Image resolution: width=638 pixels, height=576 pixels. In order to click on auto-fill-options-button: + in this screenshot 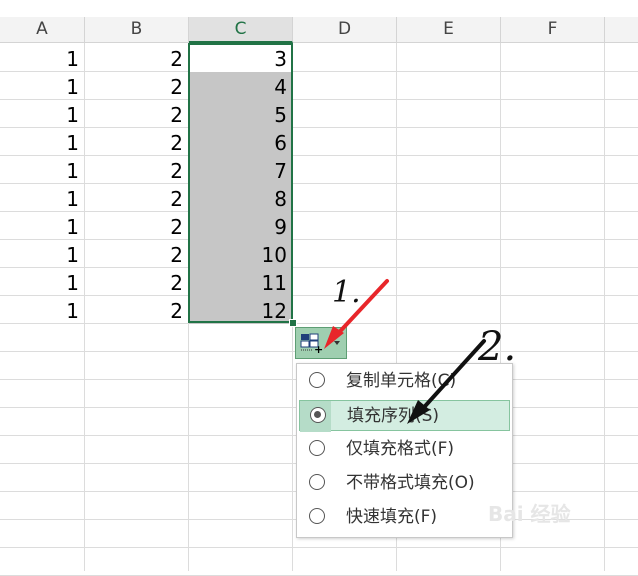, I will do `click(321, 343)`.